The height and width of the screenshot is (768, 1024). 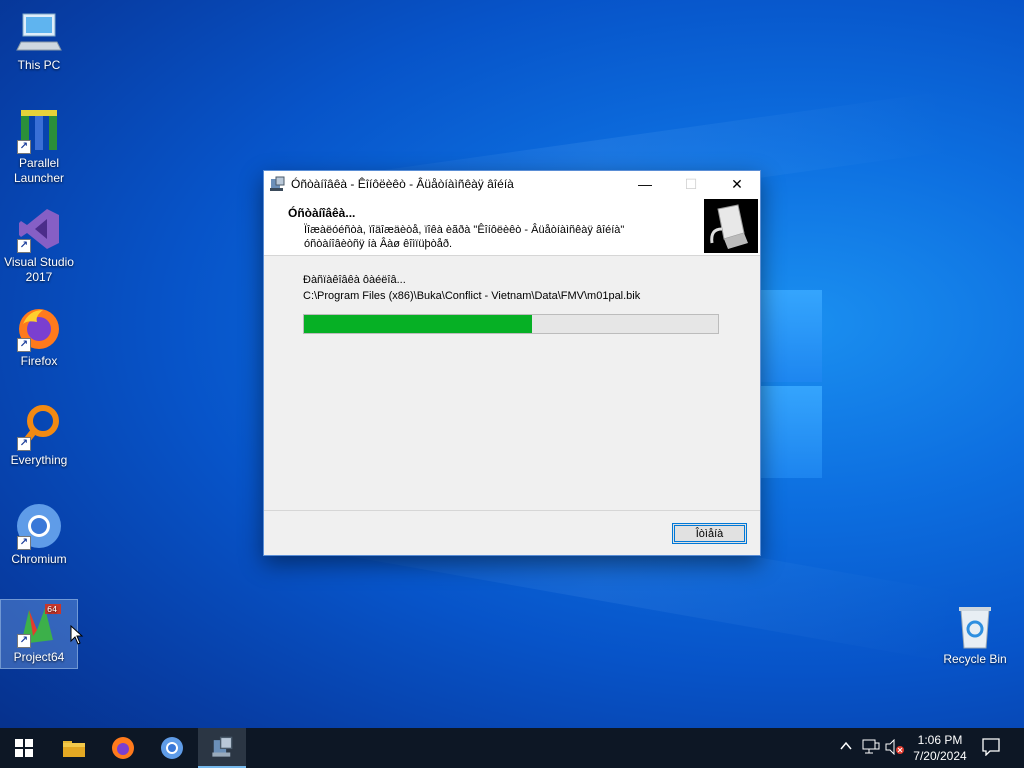 I want to click on show-hidden-icons-button, so click(x=846, y=747).